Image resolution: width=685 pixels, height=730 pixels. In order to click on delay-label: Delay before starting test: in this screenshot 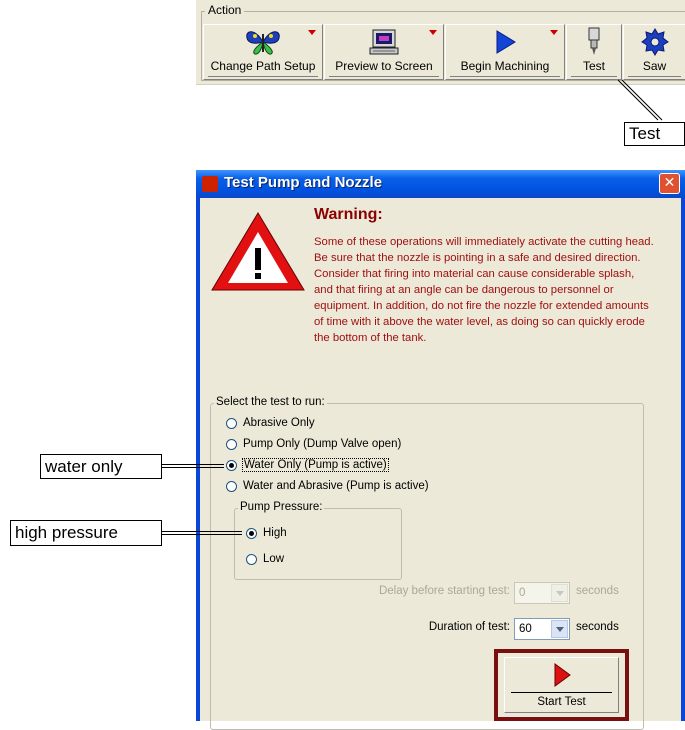, I will do `click(444, 591)`.